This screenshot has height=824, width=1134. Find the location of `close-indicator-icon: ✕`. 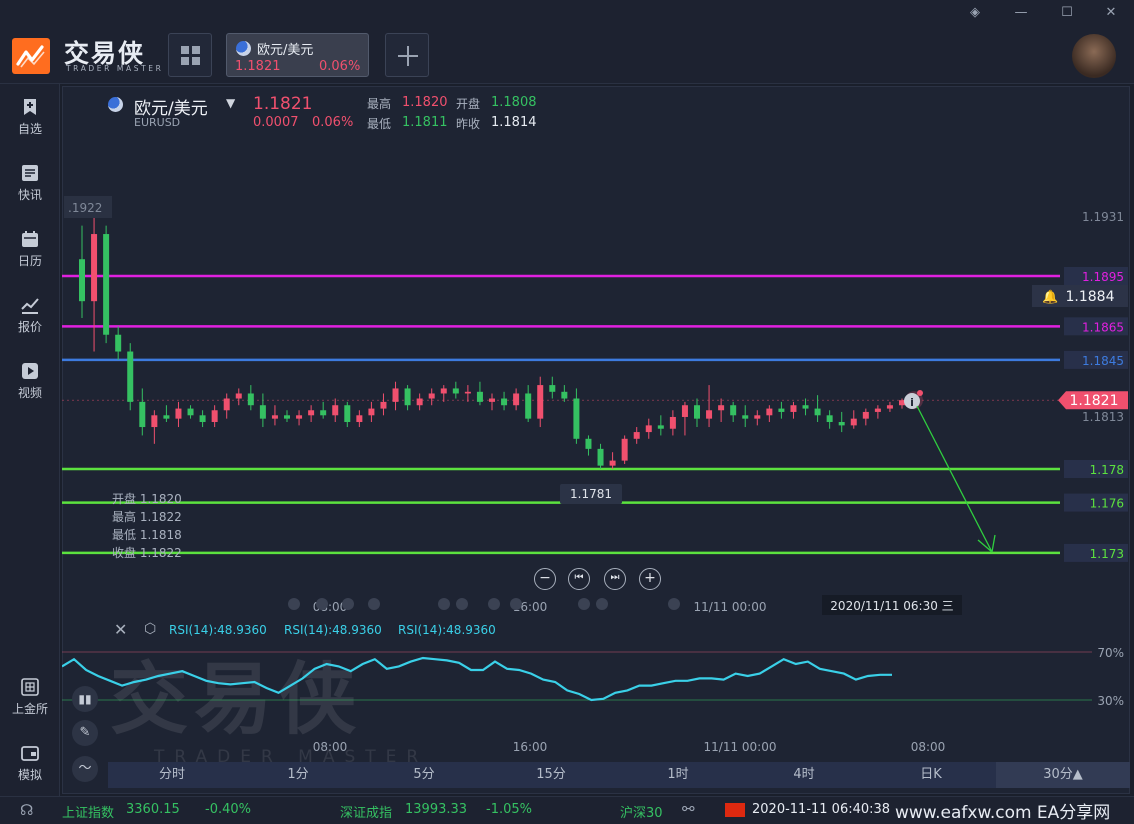

close-indicator-icon: ✕ is located at coordinates (120, 629).